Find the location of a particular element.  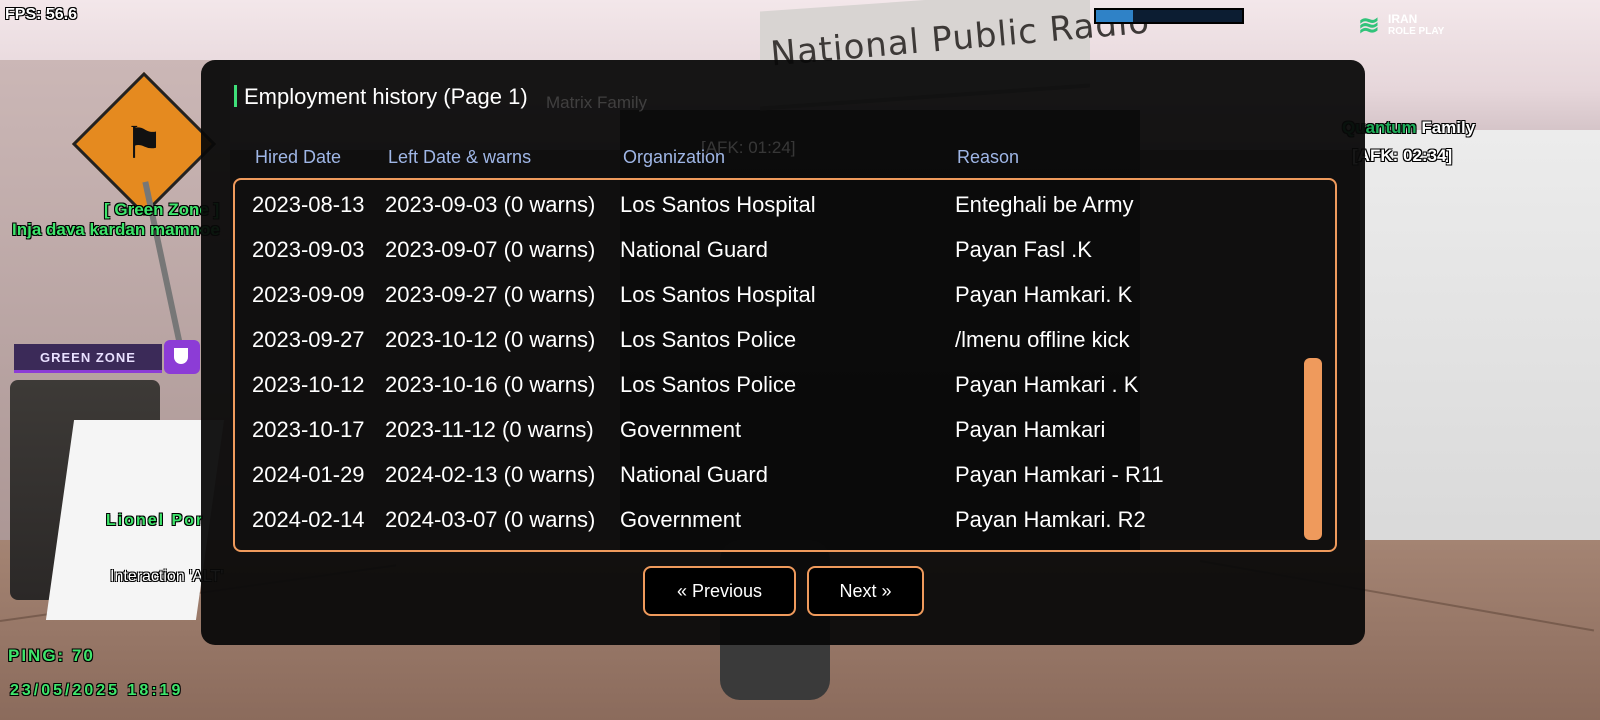

previous-page-button: « Previous is located at coordinates (719, 591).